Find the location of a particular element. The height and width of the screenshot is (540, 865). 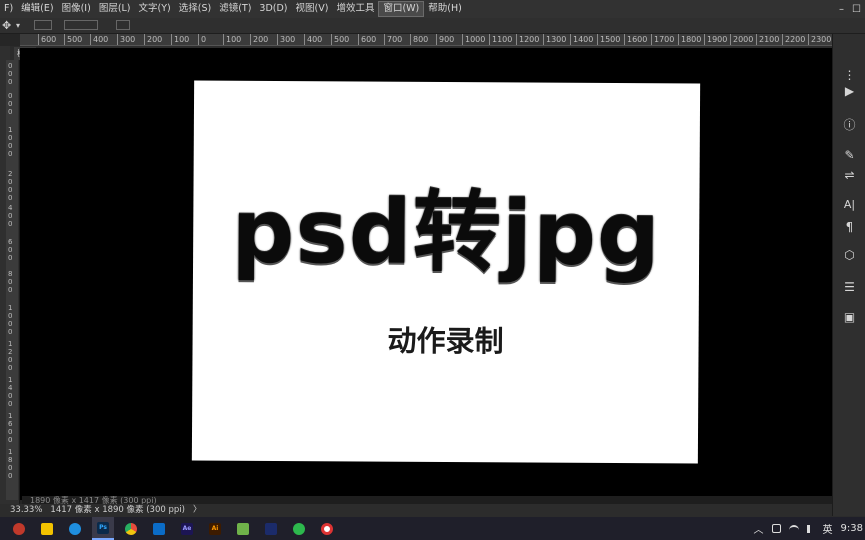

widgets-icon is located at coordinates (19, 528).